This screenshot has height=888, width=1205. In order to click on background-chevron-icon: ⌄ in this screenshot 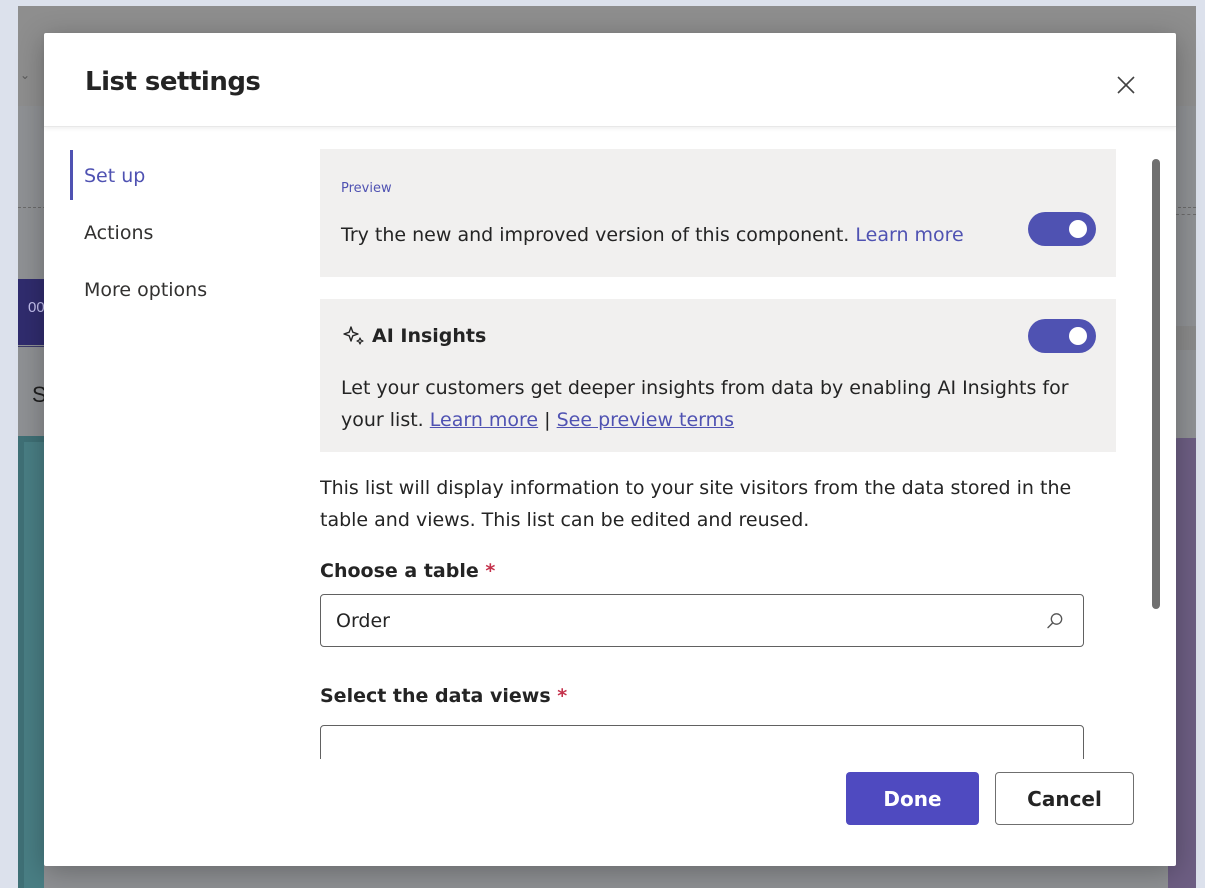, I will do `click(25, 75)`.